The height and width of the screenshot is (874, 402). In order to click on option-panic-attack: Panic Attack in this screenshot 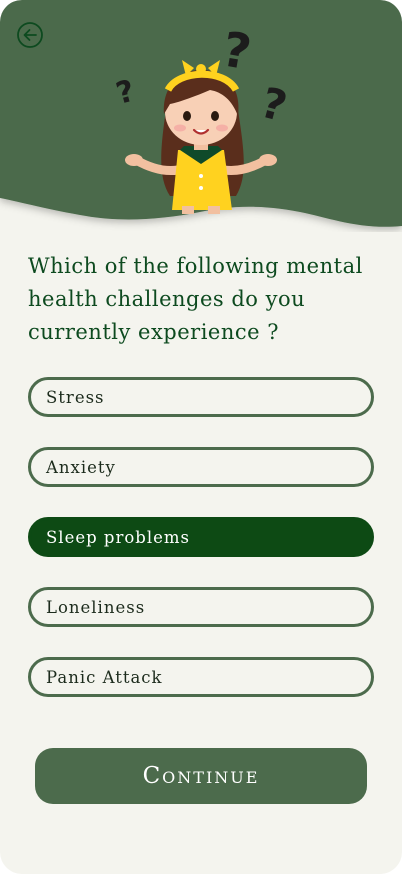, I will do `click(201, 677)`.